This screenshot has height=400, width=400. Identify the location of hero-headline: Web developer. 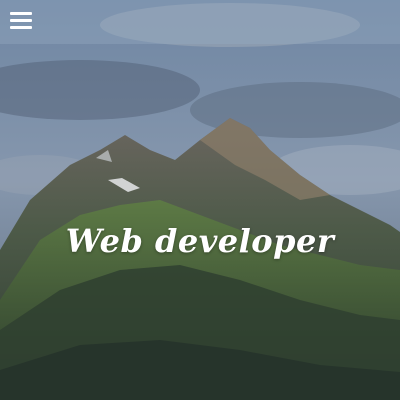
(200, 241).